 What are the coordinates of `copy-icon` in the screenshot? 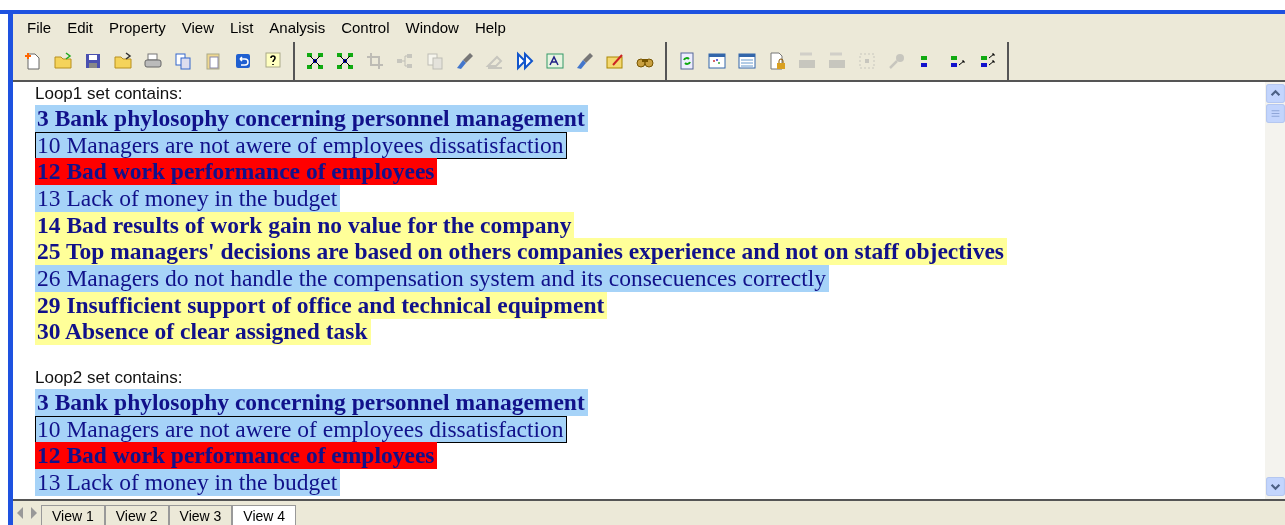 It's located at (183, 61).